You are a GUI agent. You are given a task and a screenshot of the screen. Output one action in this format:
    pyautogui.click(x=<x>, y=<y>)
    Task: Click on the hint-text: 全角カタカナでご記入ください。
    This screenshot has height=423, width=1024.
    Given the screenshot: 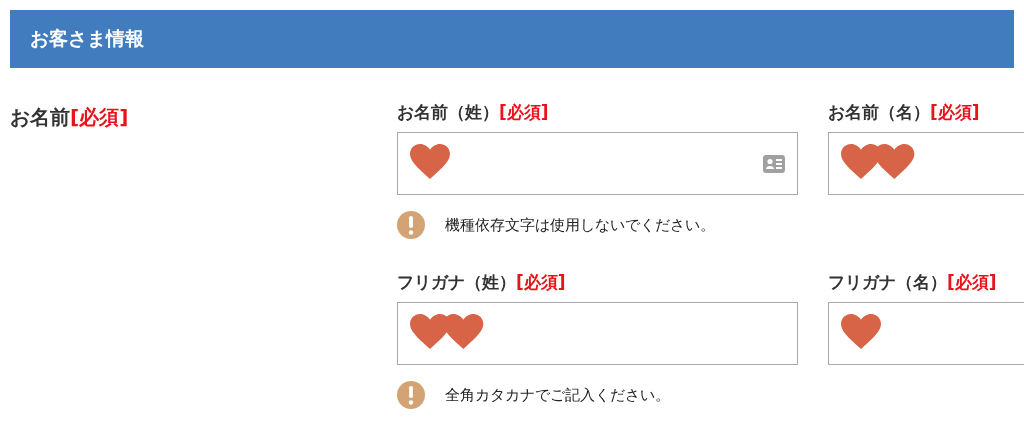 What is the action you would take?
    pyautogui.click(x=557, y=395)
    